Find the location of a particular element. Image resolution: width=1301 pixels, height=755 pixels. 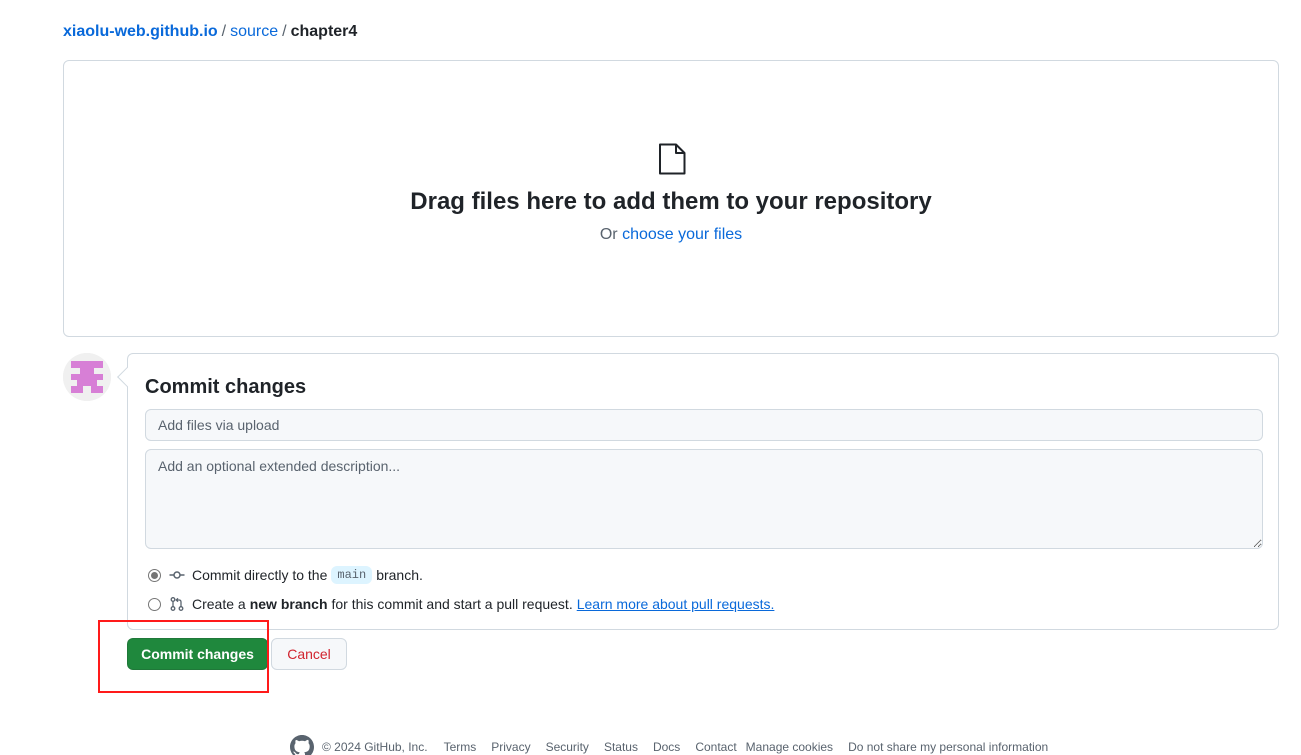

commit-direct-prefix: Commit directly to the is located at coordinates (260, 575).